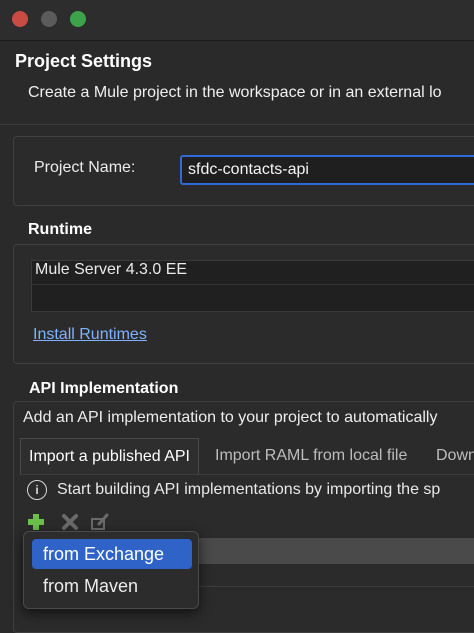 This screenshot has width=474, height=633. I want to click on menu-item-from-maven: from Maven, so click(112, 586).